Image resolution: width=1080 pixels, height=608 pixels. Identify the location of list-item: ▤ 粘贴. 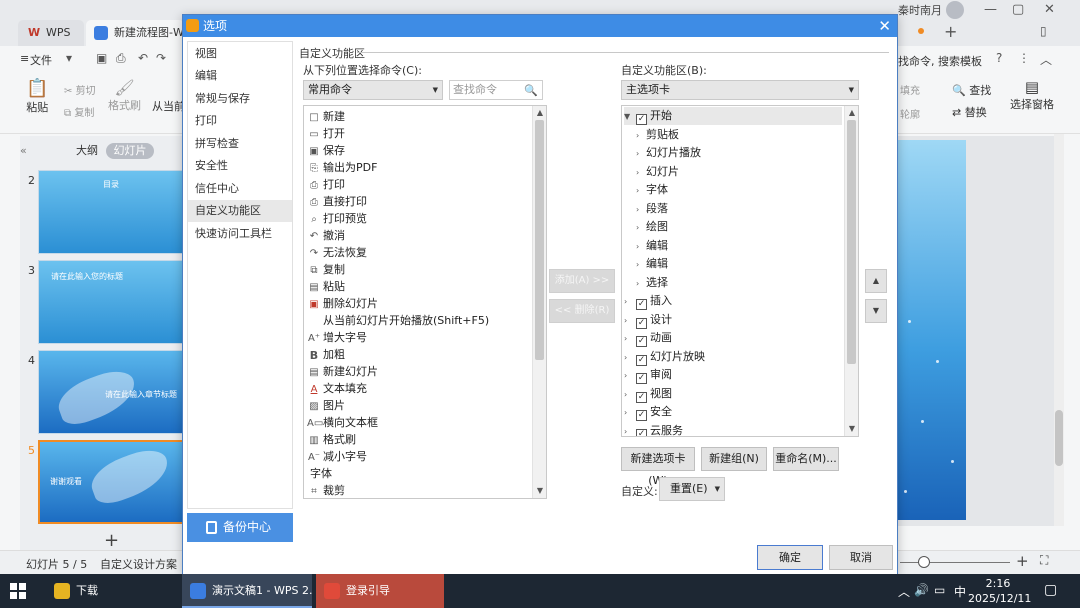
(418, 286).